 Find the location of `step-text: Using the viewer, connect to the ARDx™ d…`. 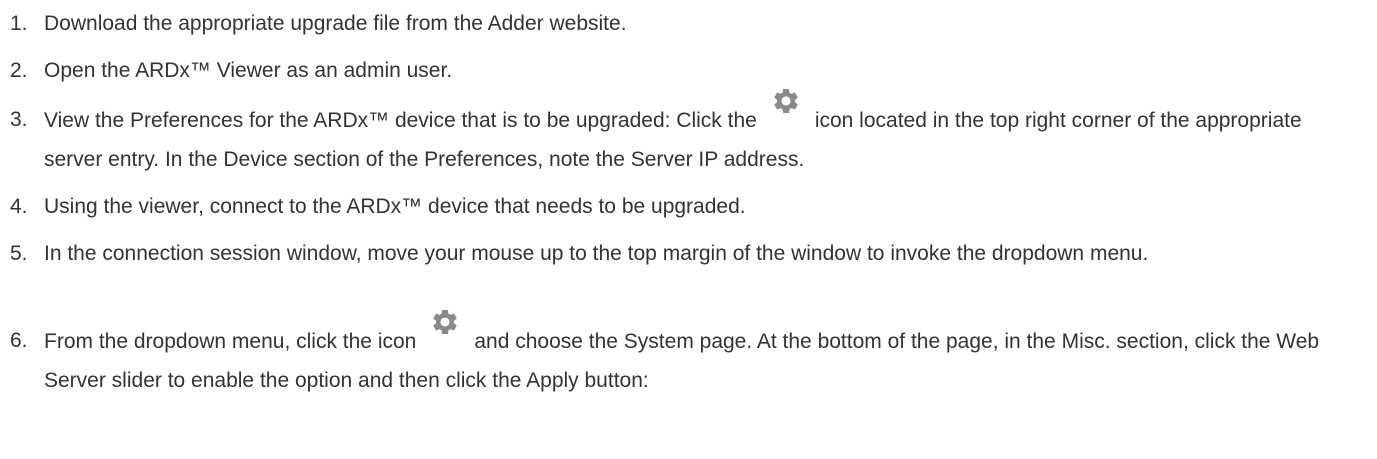

step-text: Using the viewer, connect to the ARDx™ d… is located at coordinates (395, 206).